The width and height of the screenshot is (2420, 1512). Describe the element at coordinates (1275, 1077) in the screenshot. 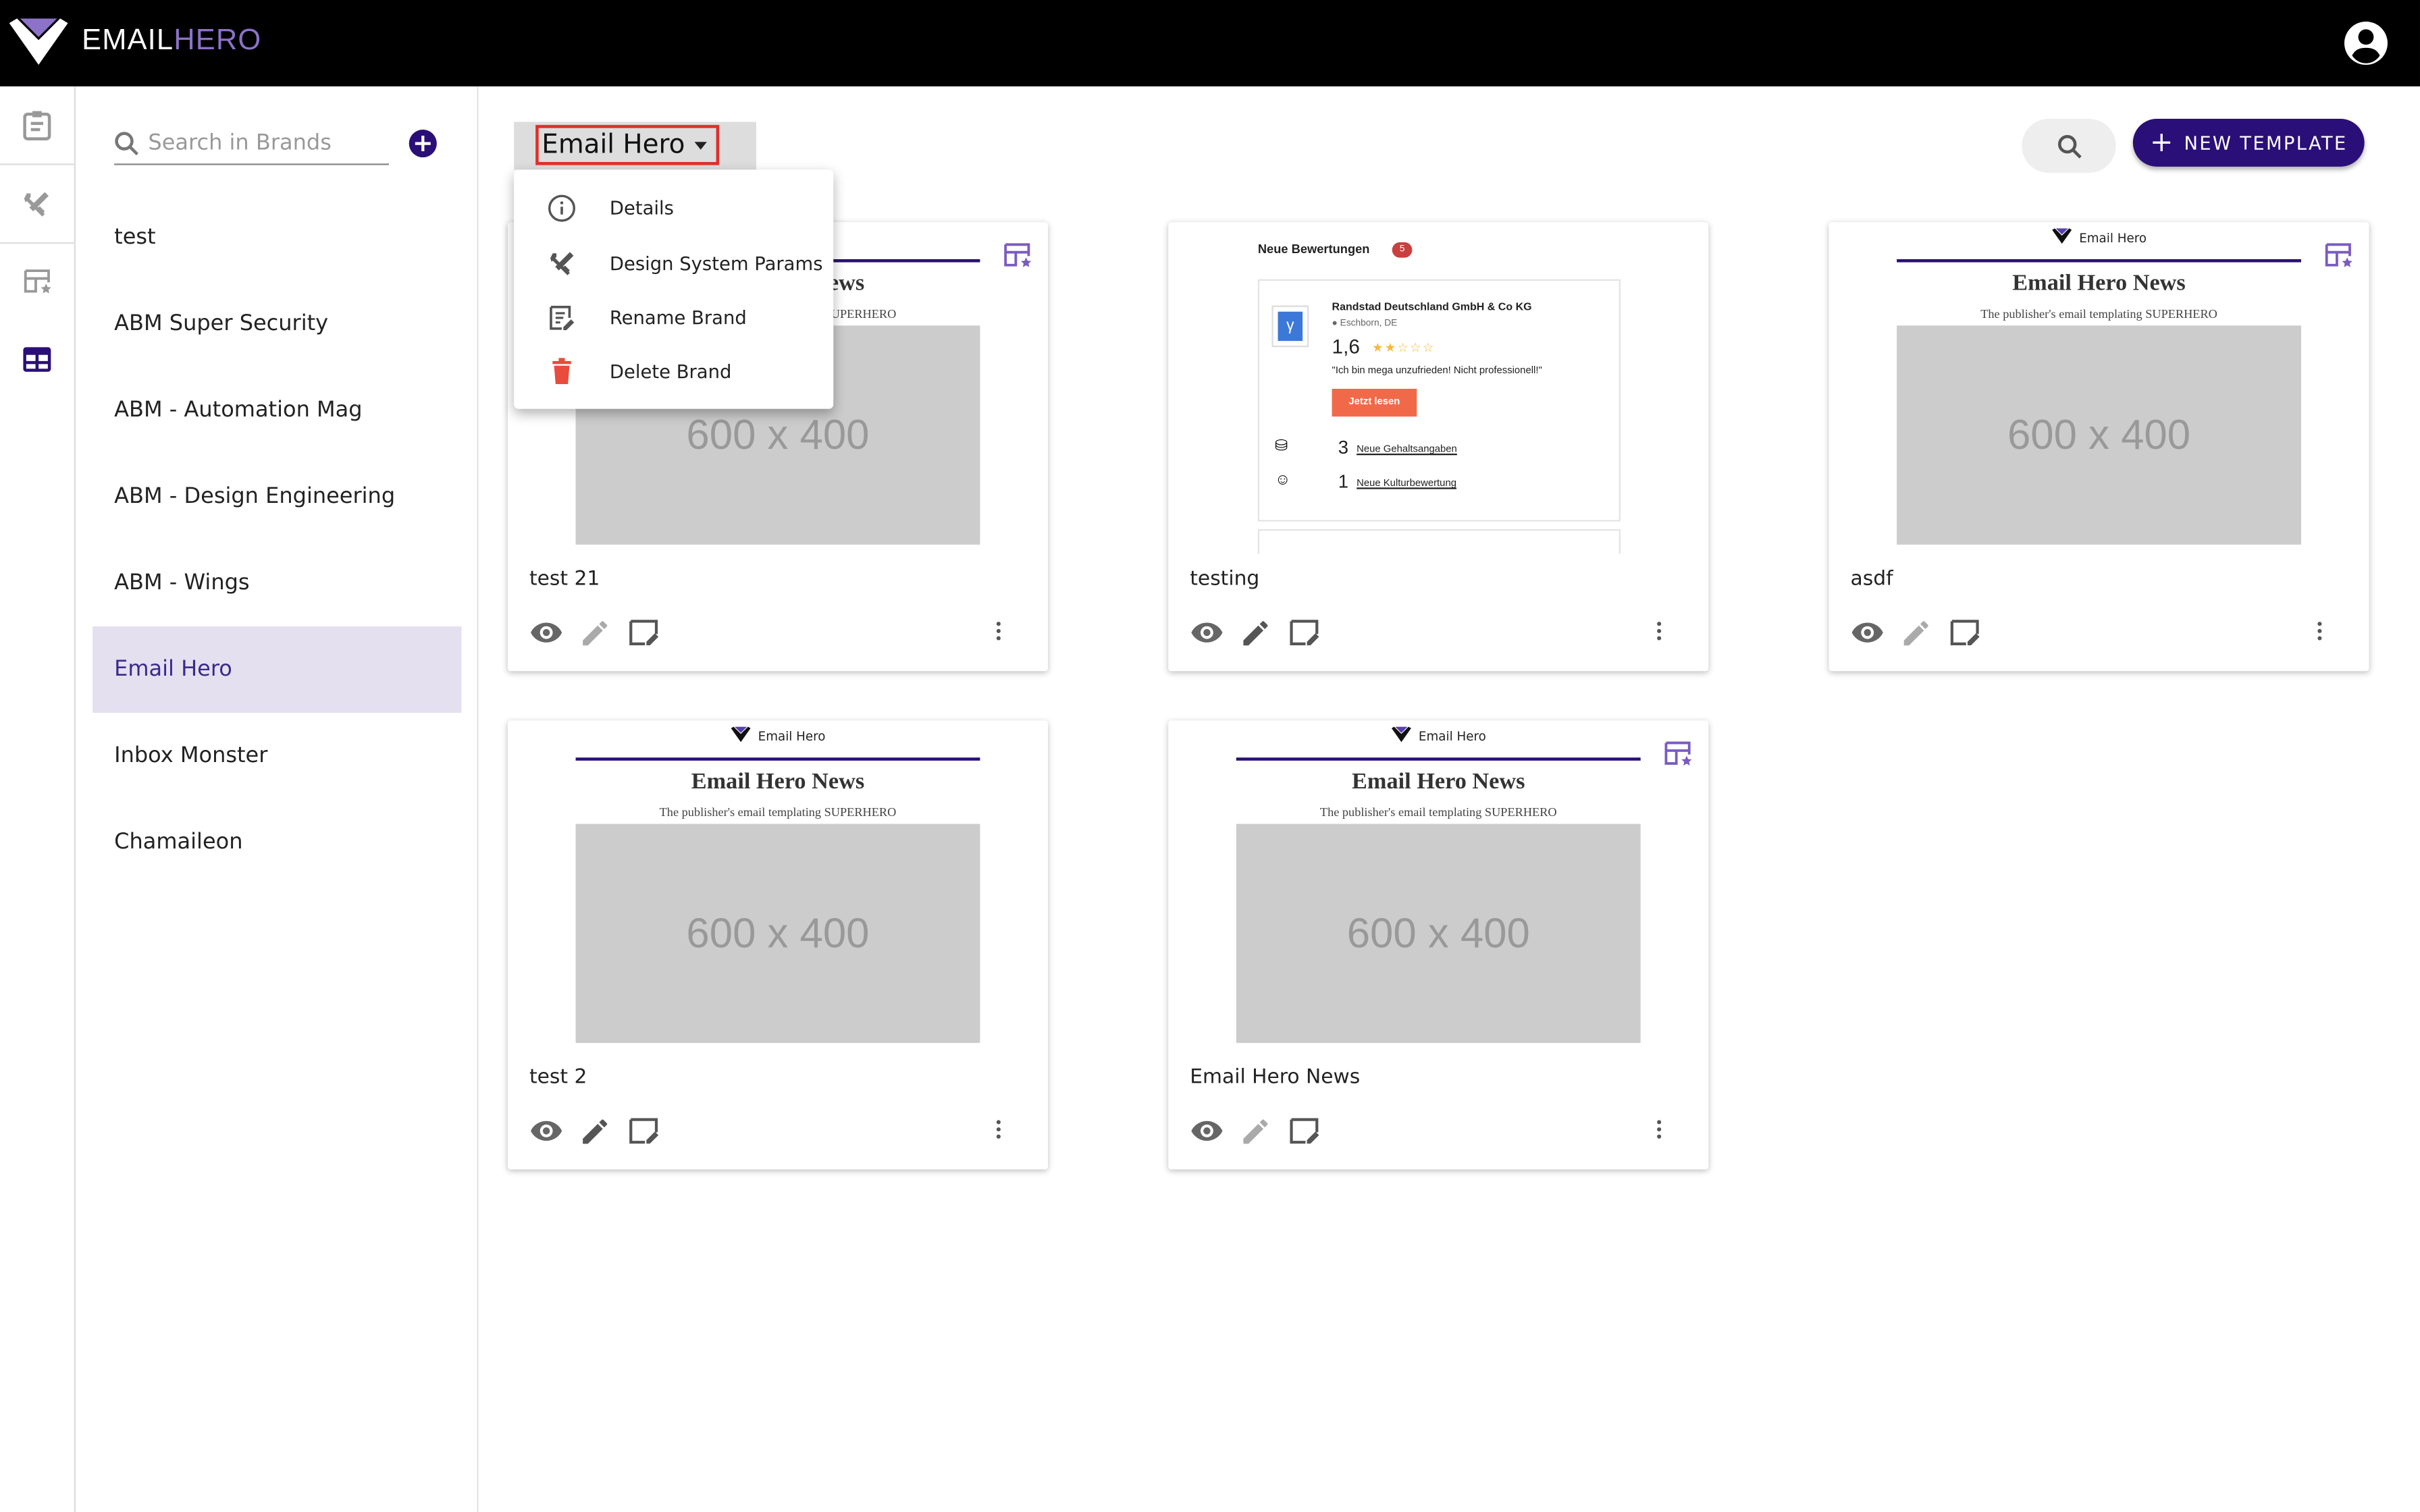

I see `template-title: Email Hero News` at that location.